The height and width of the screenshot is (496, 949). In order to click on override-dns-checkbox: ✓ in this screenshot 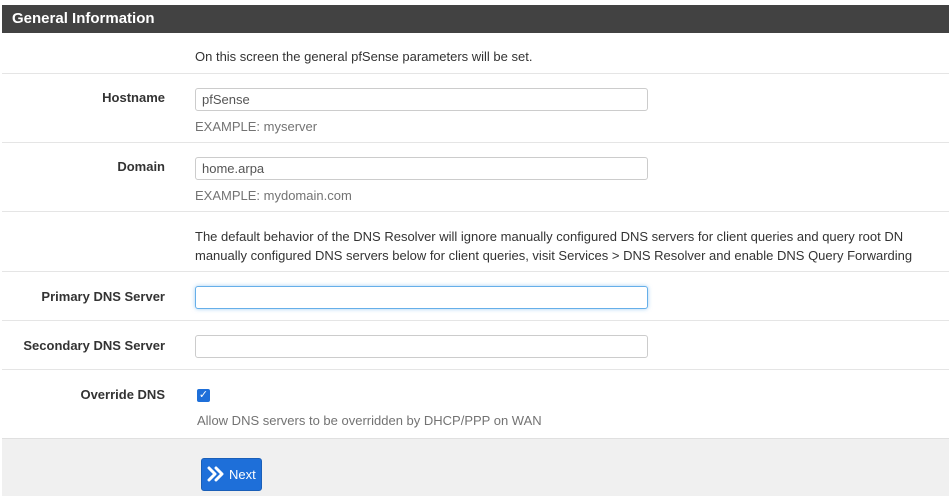, I will do `click(203, 395)`.